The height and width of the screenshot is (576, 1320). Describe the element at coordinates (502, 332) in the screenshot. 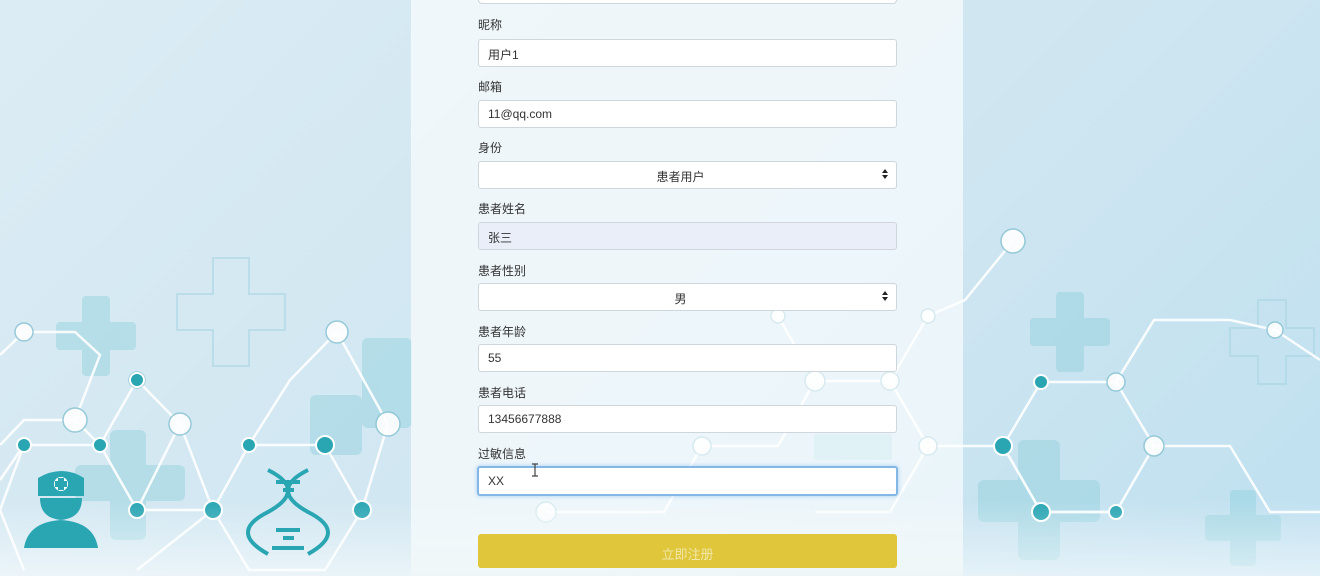

I see `patient-age-label: 患者年龄` at that location.